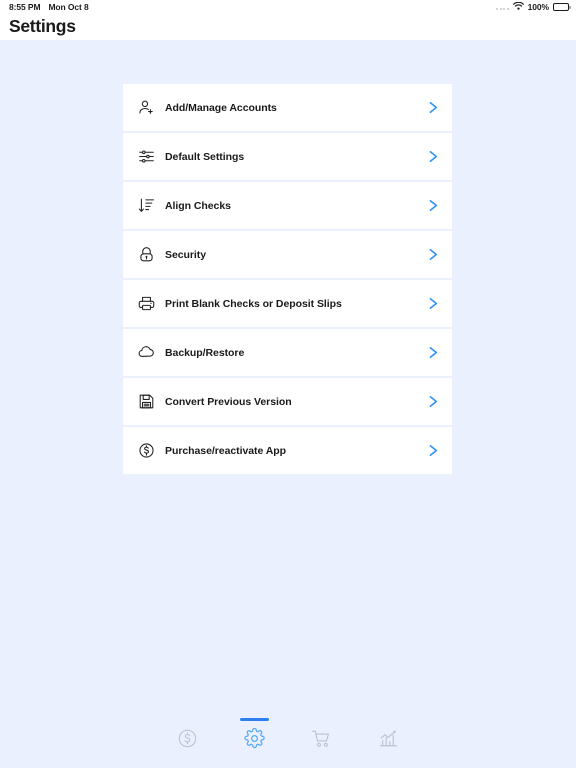 The height and width of the screenshot is (768, 576). I want to click on wifi-icon, so click(518, 6).